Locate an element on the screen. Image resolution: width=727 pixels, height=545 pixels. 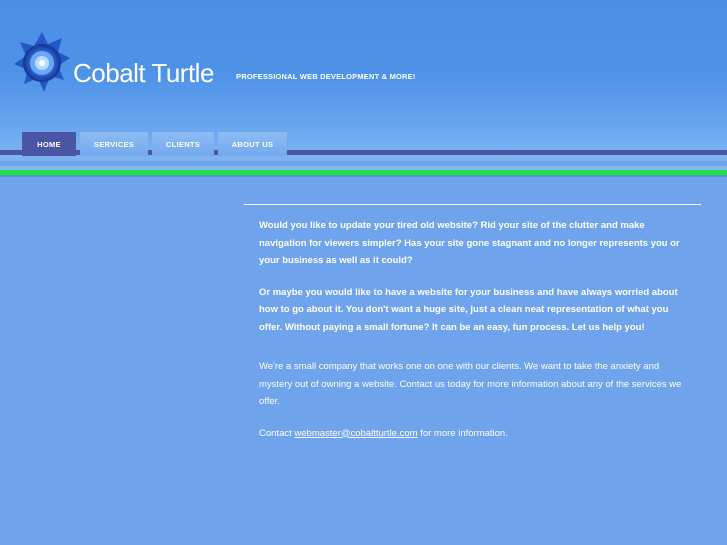
nav-about-us: ABOUT US is located at coordinates (252, 144).